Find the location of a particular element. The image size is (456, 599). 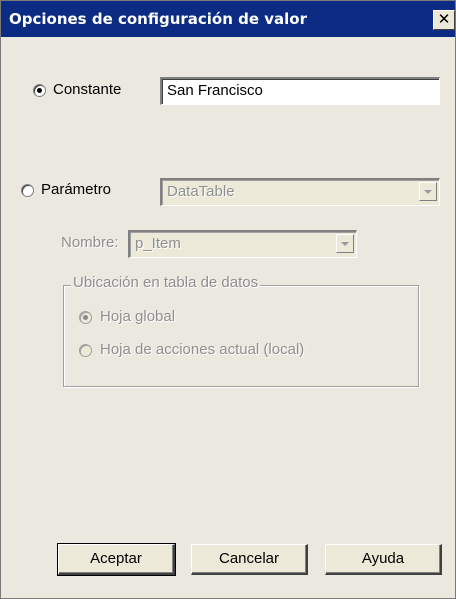

local-sheet-label: Hoja de acciones actual (local) is located at coordinates (202, 350).